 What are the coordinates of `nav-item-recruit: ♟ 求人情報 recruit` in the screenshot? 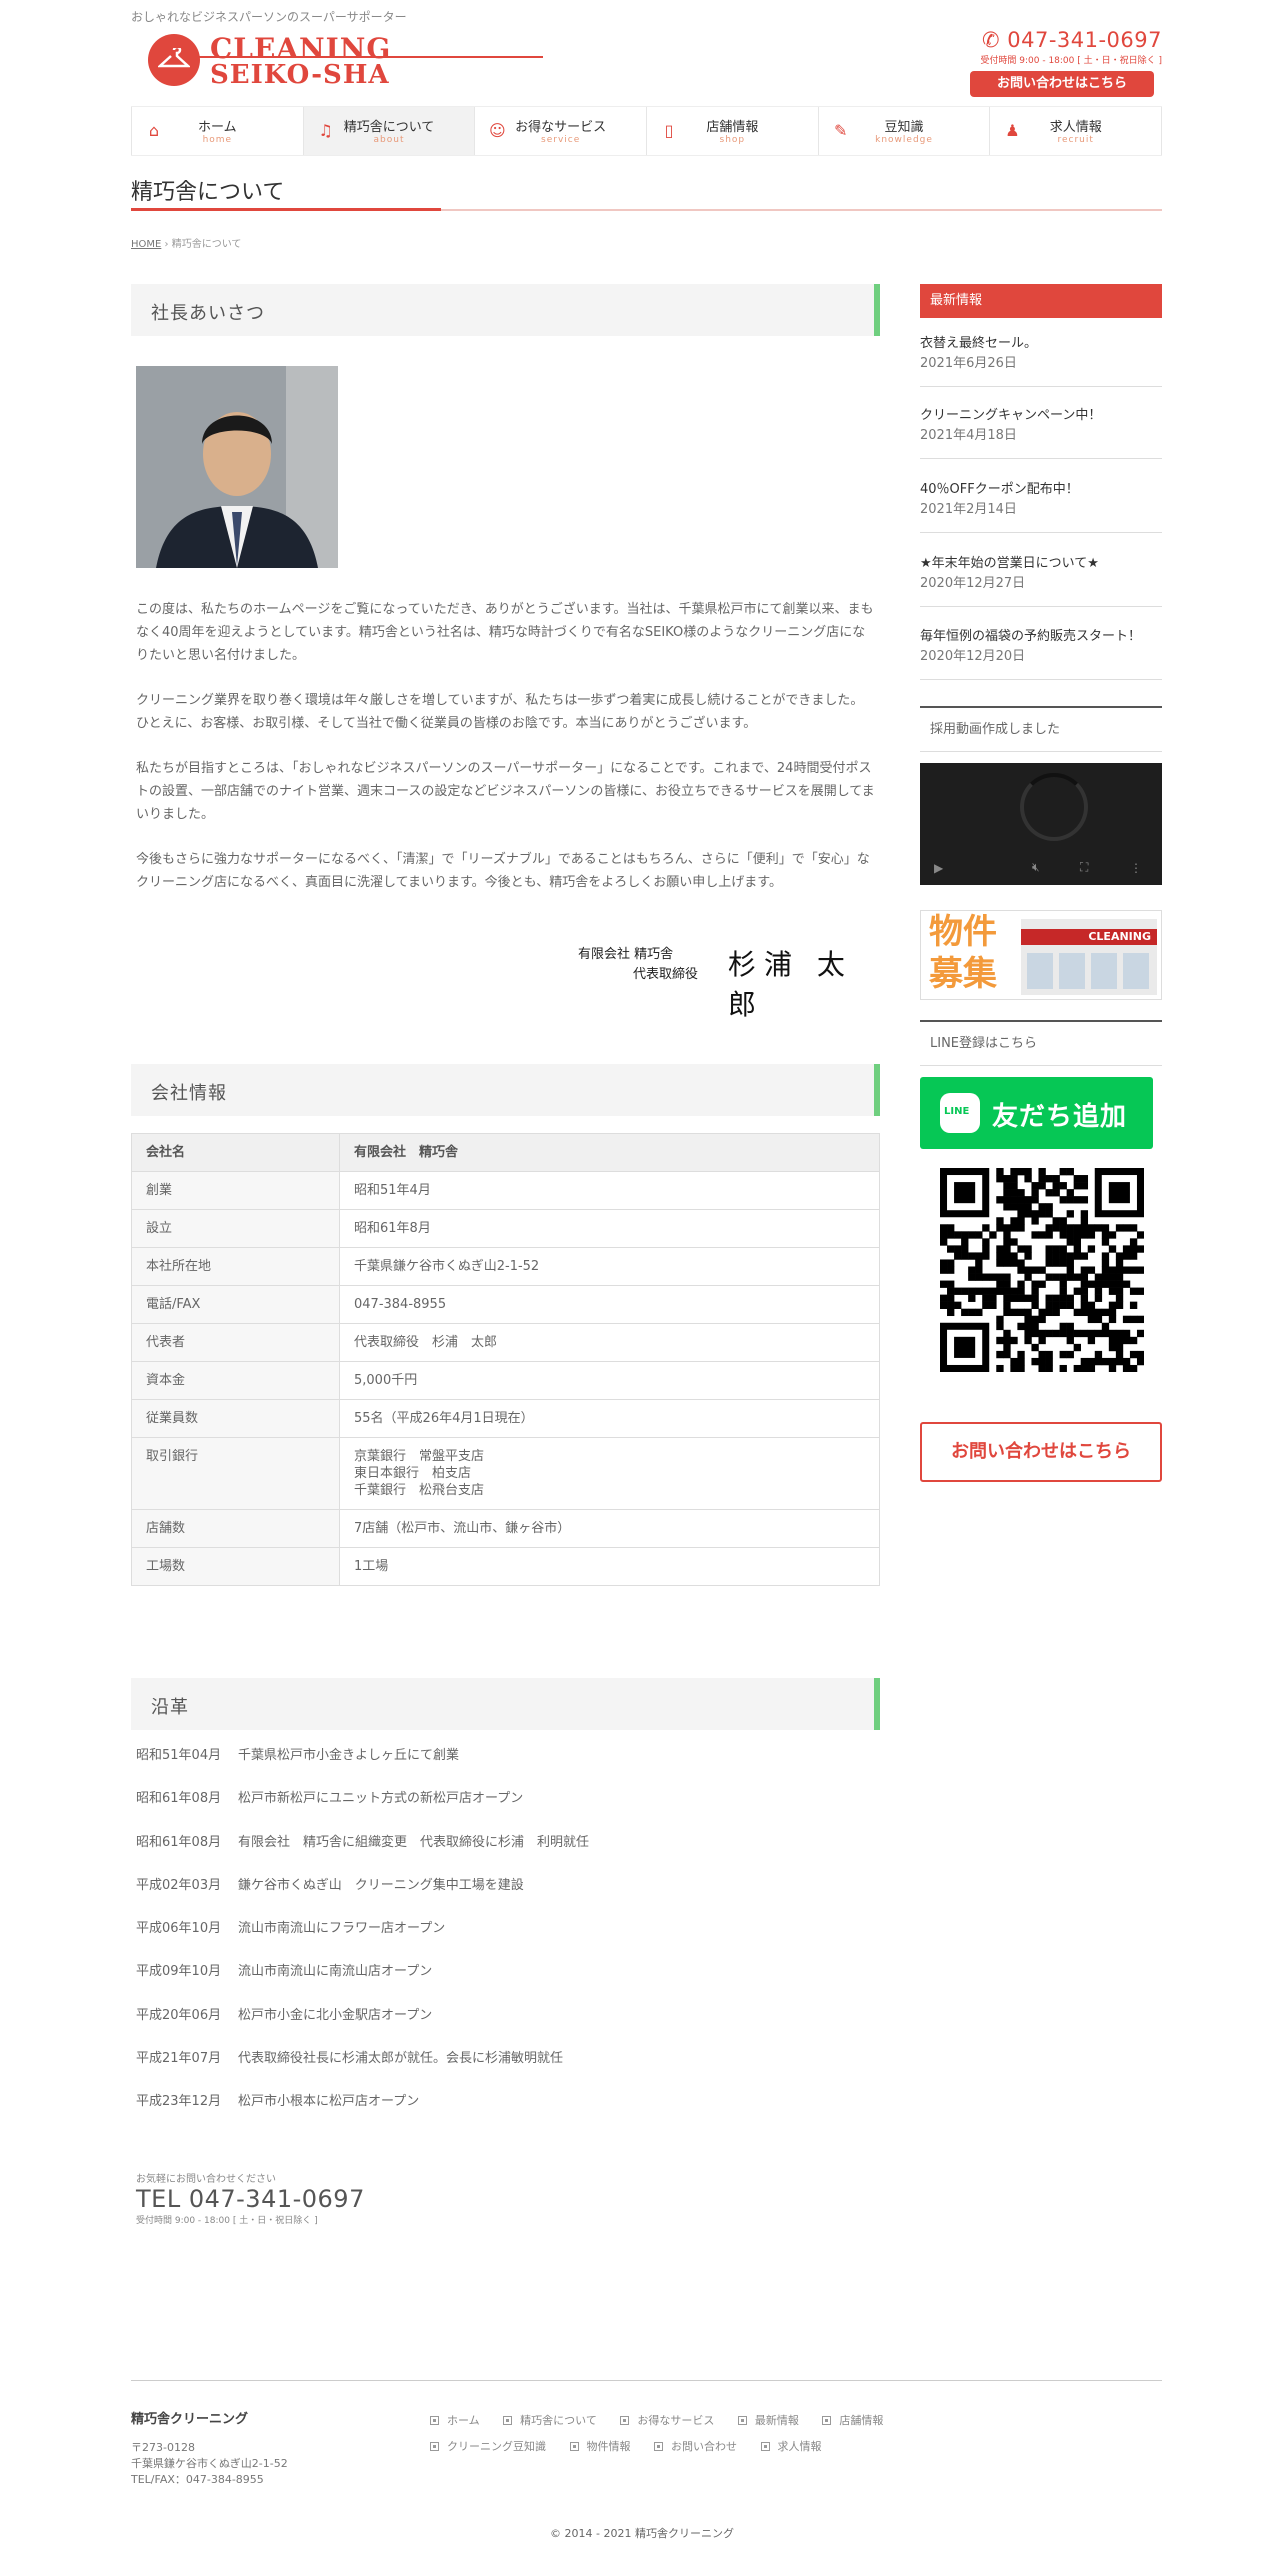 It's located at (1076, 131).